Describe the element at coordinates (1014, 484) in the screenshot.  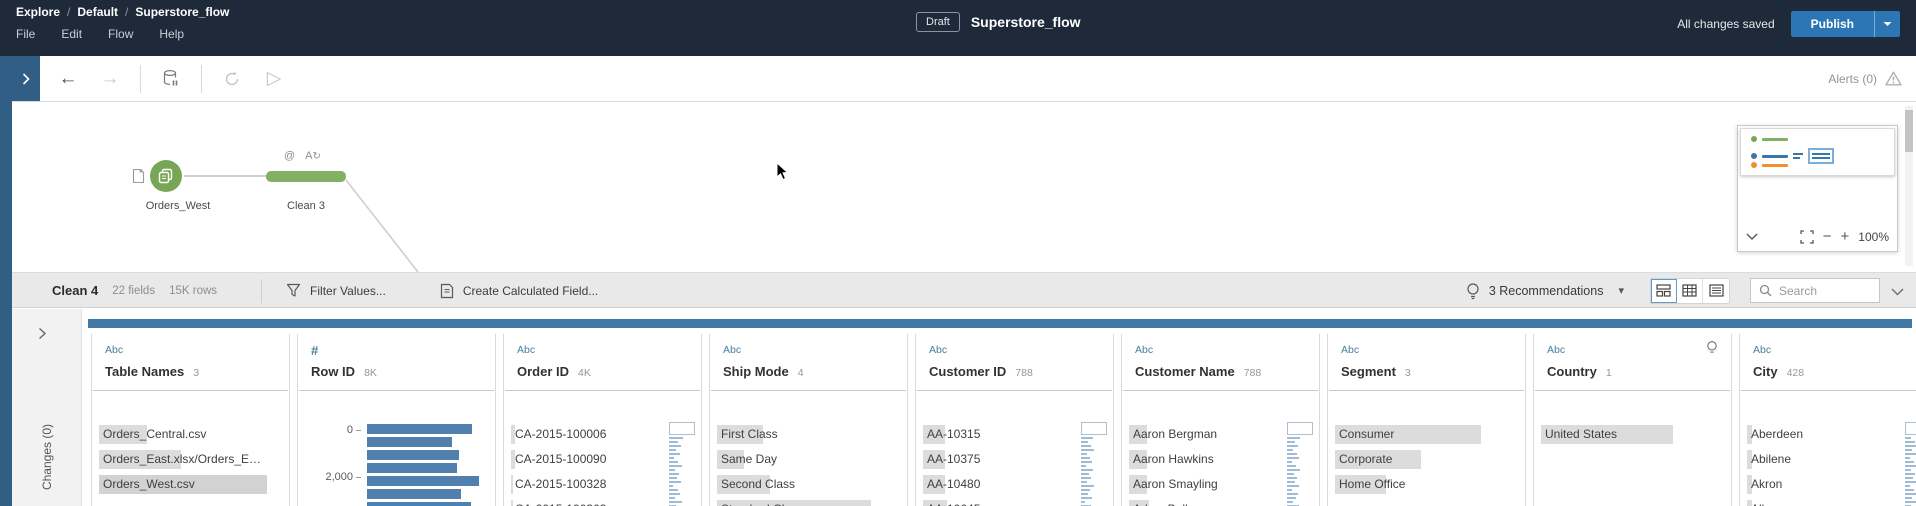
I see `value-row: AA-10480` at that location.